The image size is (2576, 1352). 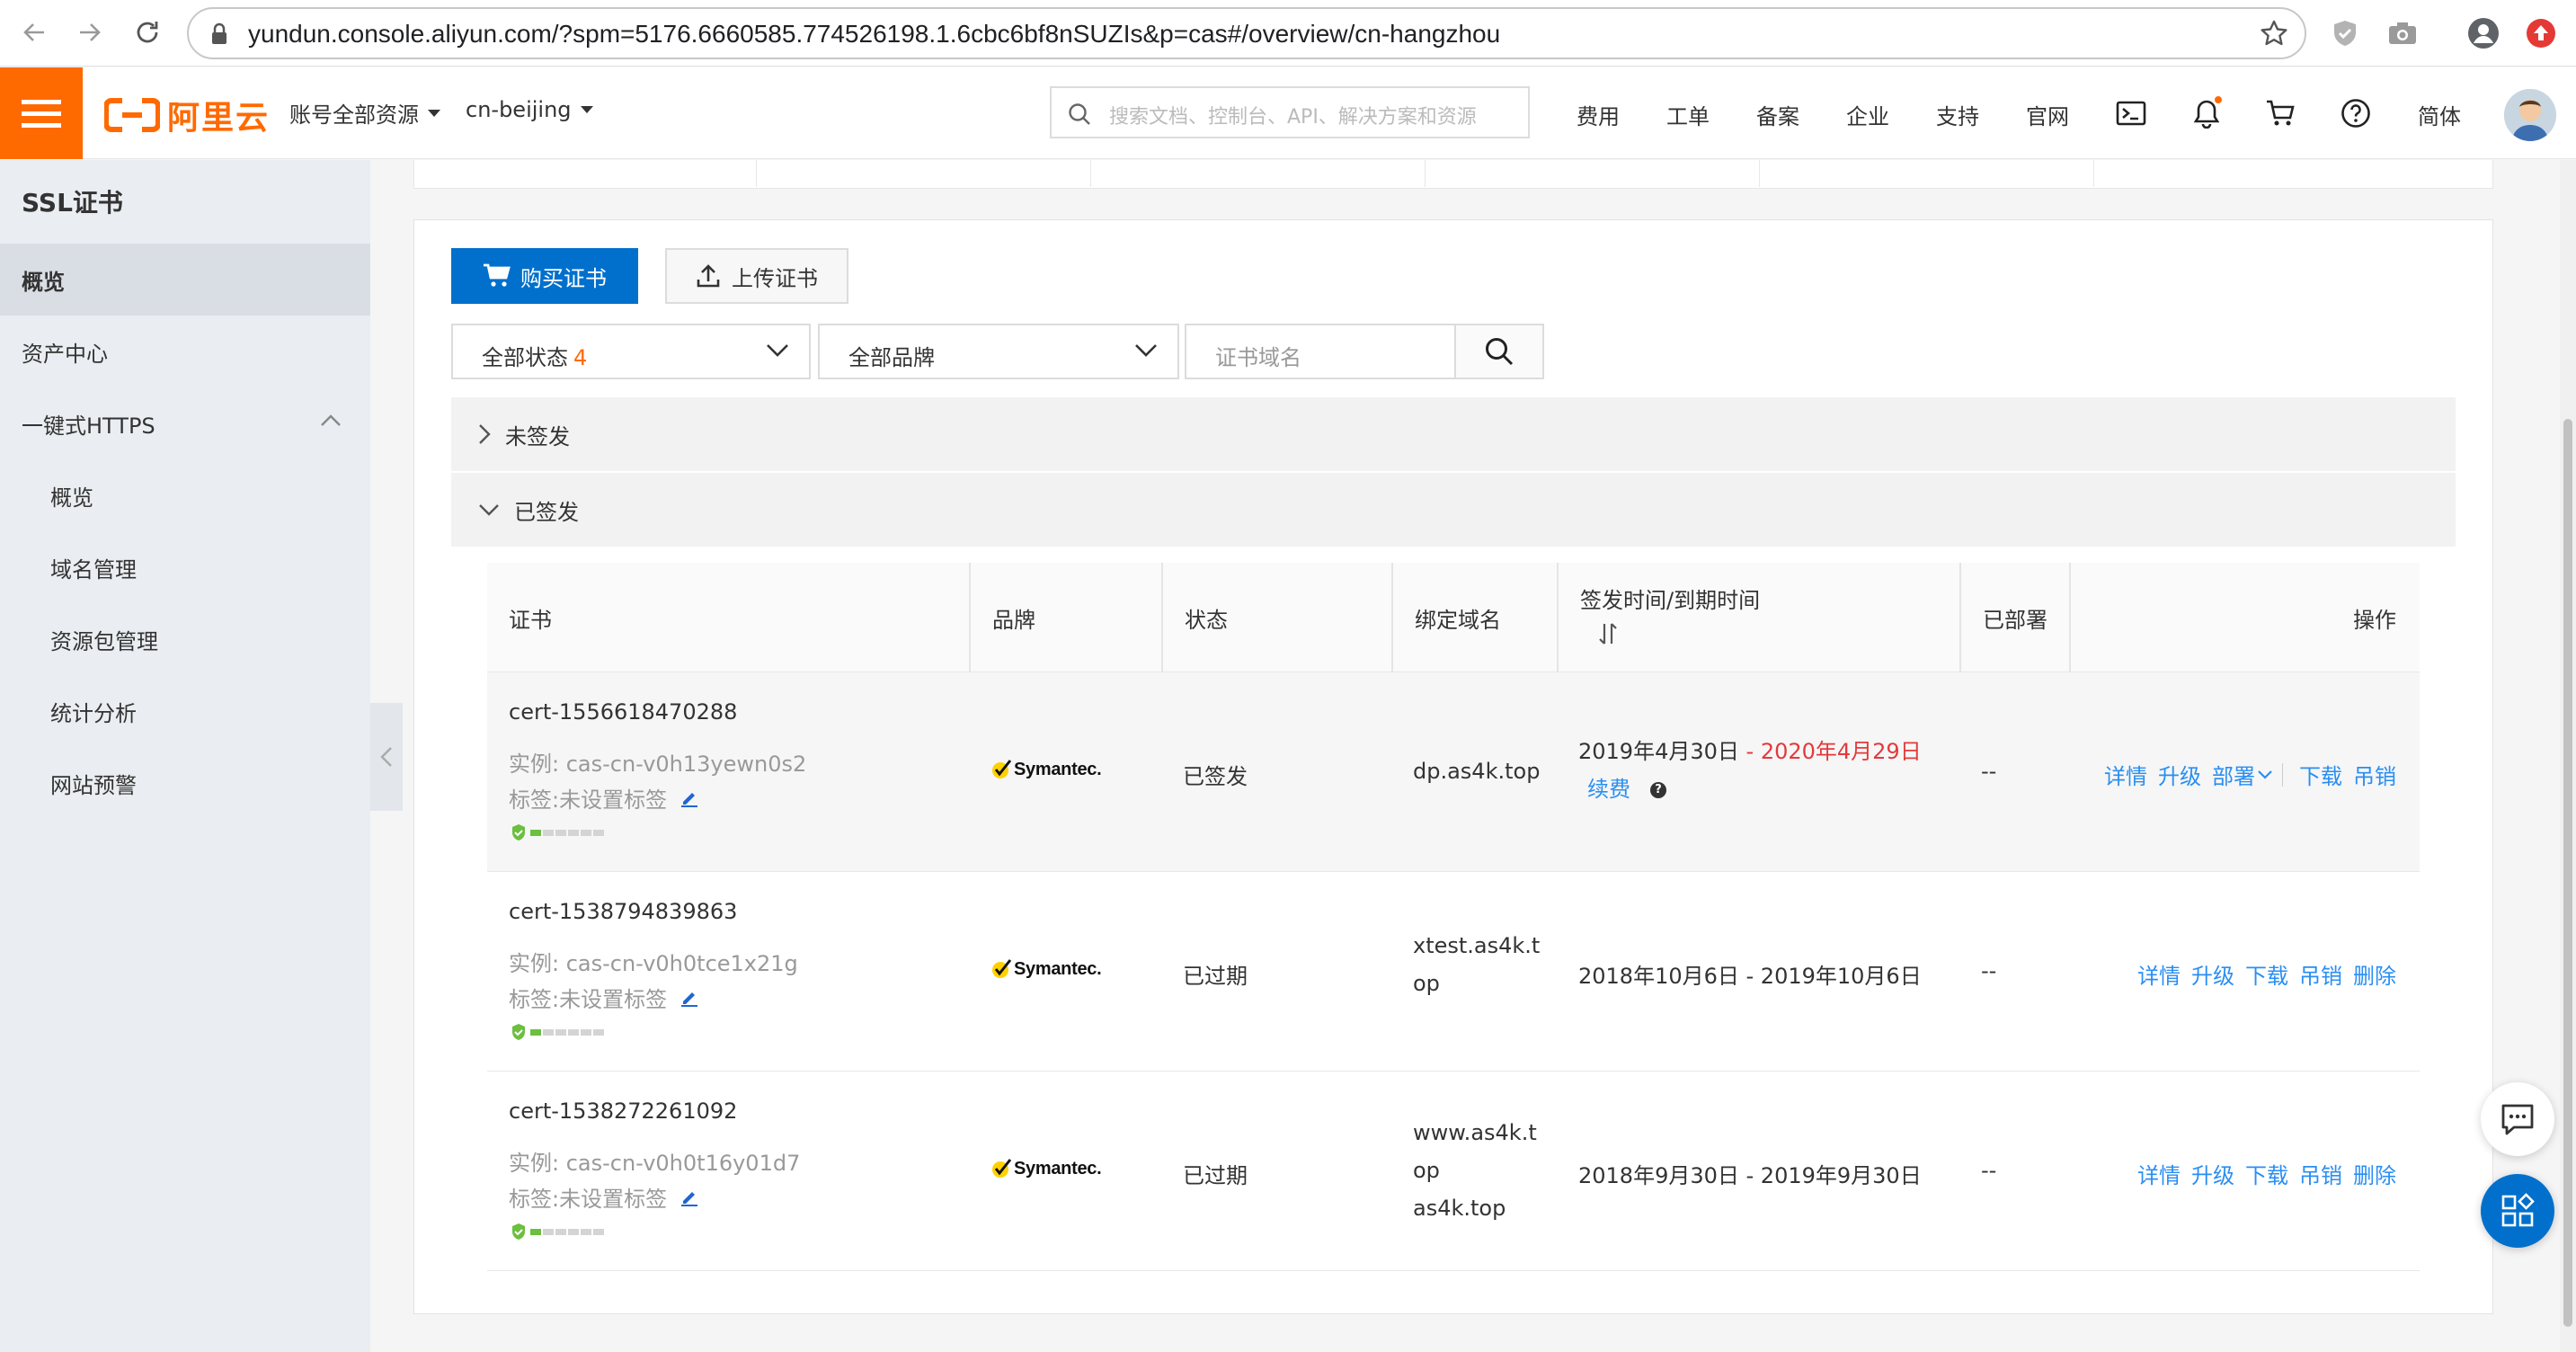 What do you see at coordinates (1957, 114) in the screenshot?
I see `nav-link-support: 支持` at bounding box center [1957, 114].